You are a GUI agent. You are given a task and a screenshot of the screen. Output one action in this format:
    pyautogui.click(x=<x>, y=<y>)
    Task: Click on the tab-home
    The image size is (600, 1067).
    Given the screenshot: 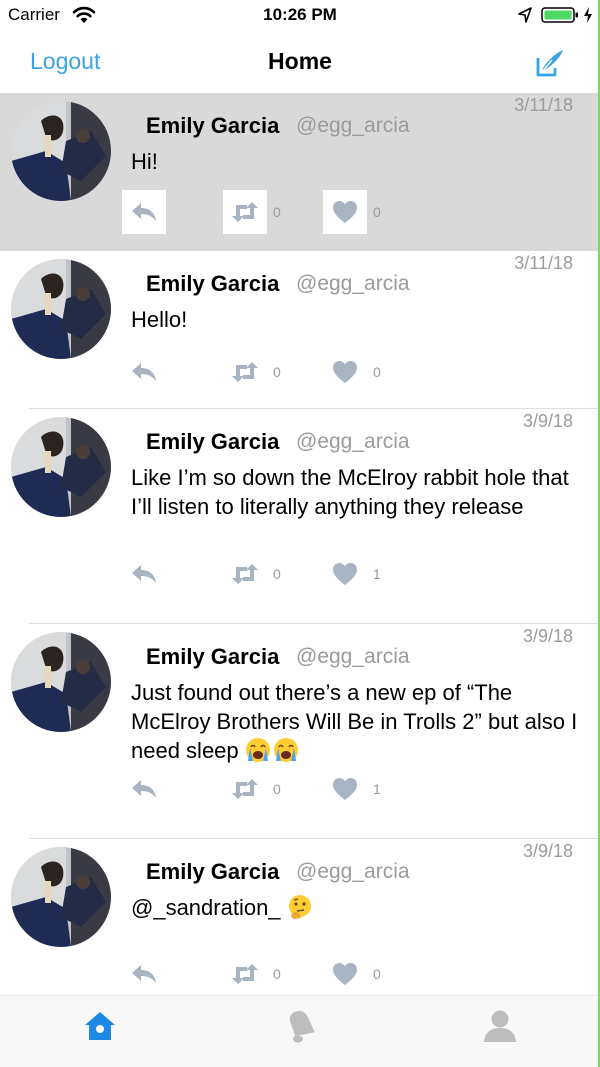 What is the action you would take?
    pyautogui.click(x=100, y=1026)
    